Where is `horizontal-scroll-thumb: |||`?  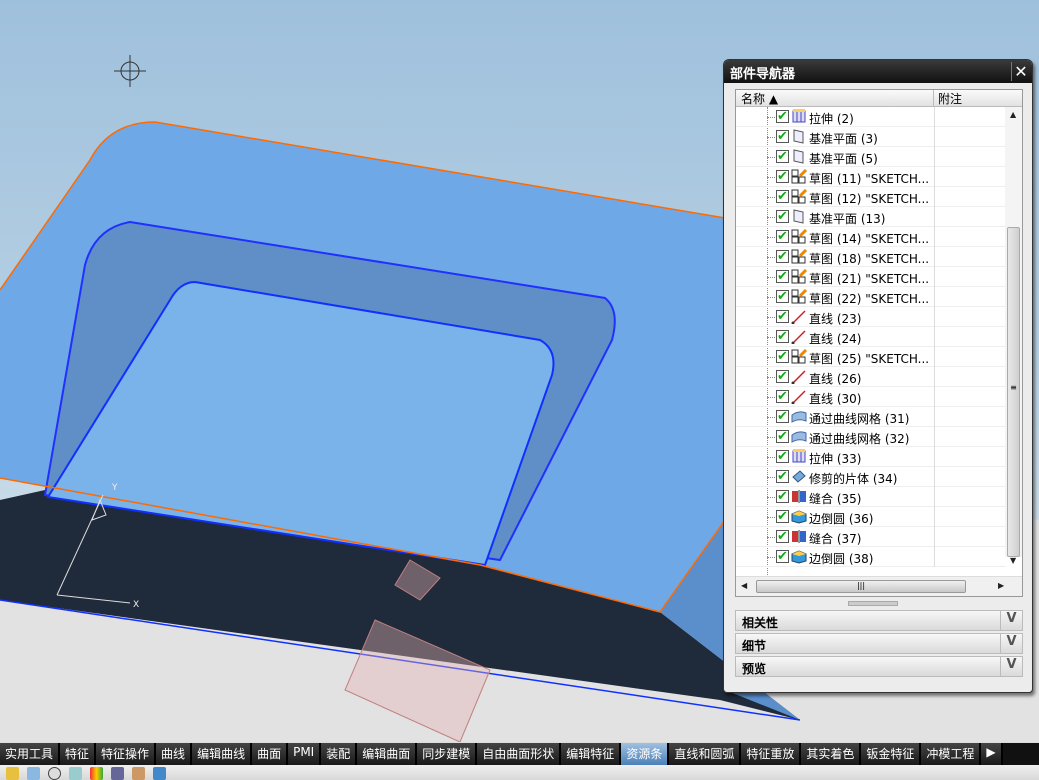
horizontal-scroll-thumb: ||| is located at coordinates (861, 586).